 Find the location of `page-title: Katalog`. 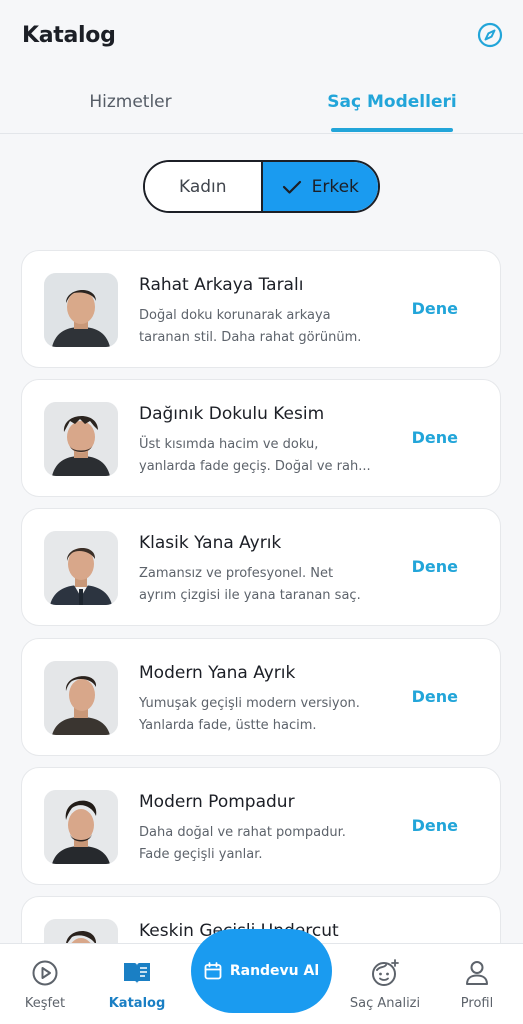

page-title: Katalog is located at coordinates (69, 35).